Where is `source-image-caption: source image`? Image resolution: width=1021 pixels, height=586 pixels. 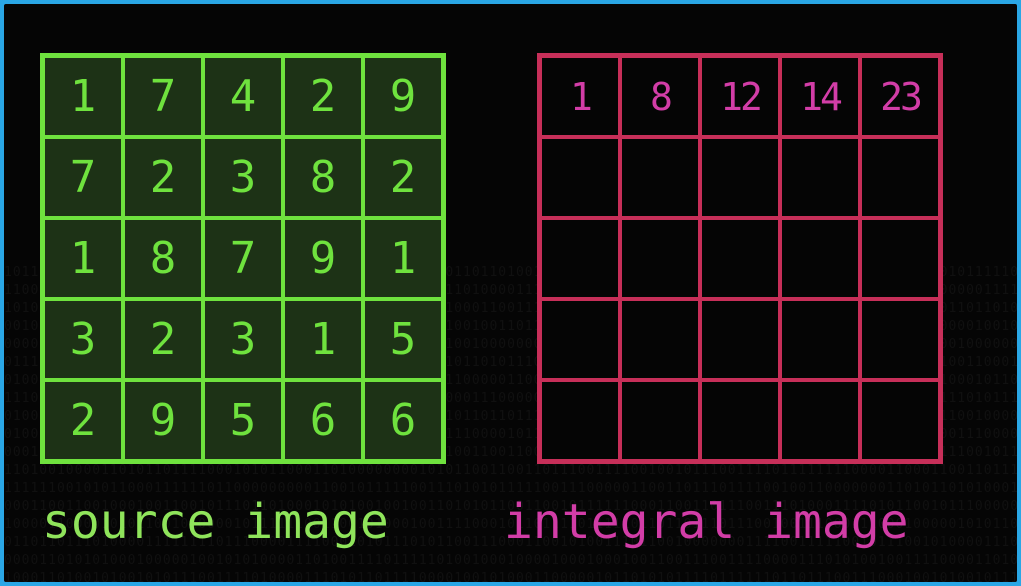 source-image-caption: source image is located at coordinates (215, 522).